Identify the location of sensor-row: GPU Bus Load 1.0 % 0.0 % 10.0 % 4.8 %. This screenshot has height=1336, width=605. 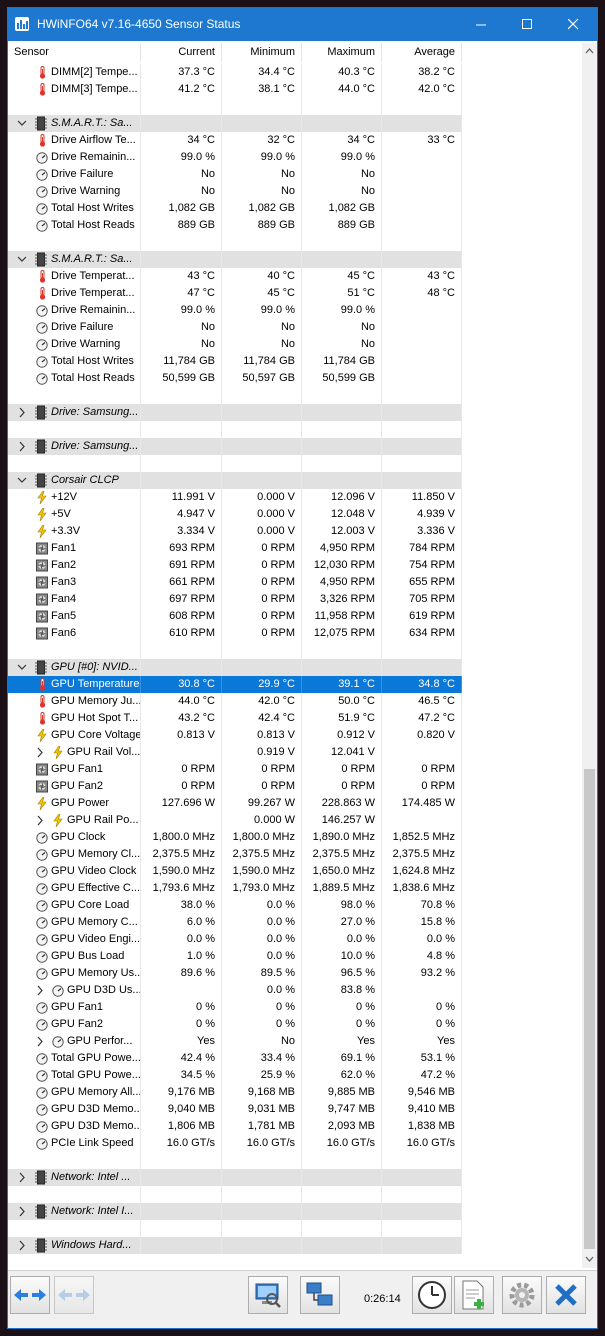
(295, 956).